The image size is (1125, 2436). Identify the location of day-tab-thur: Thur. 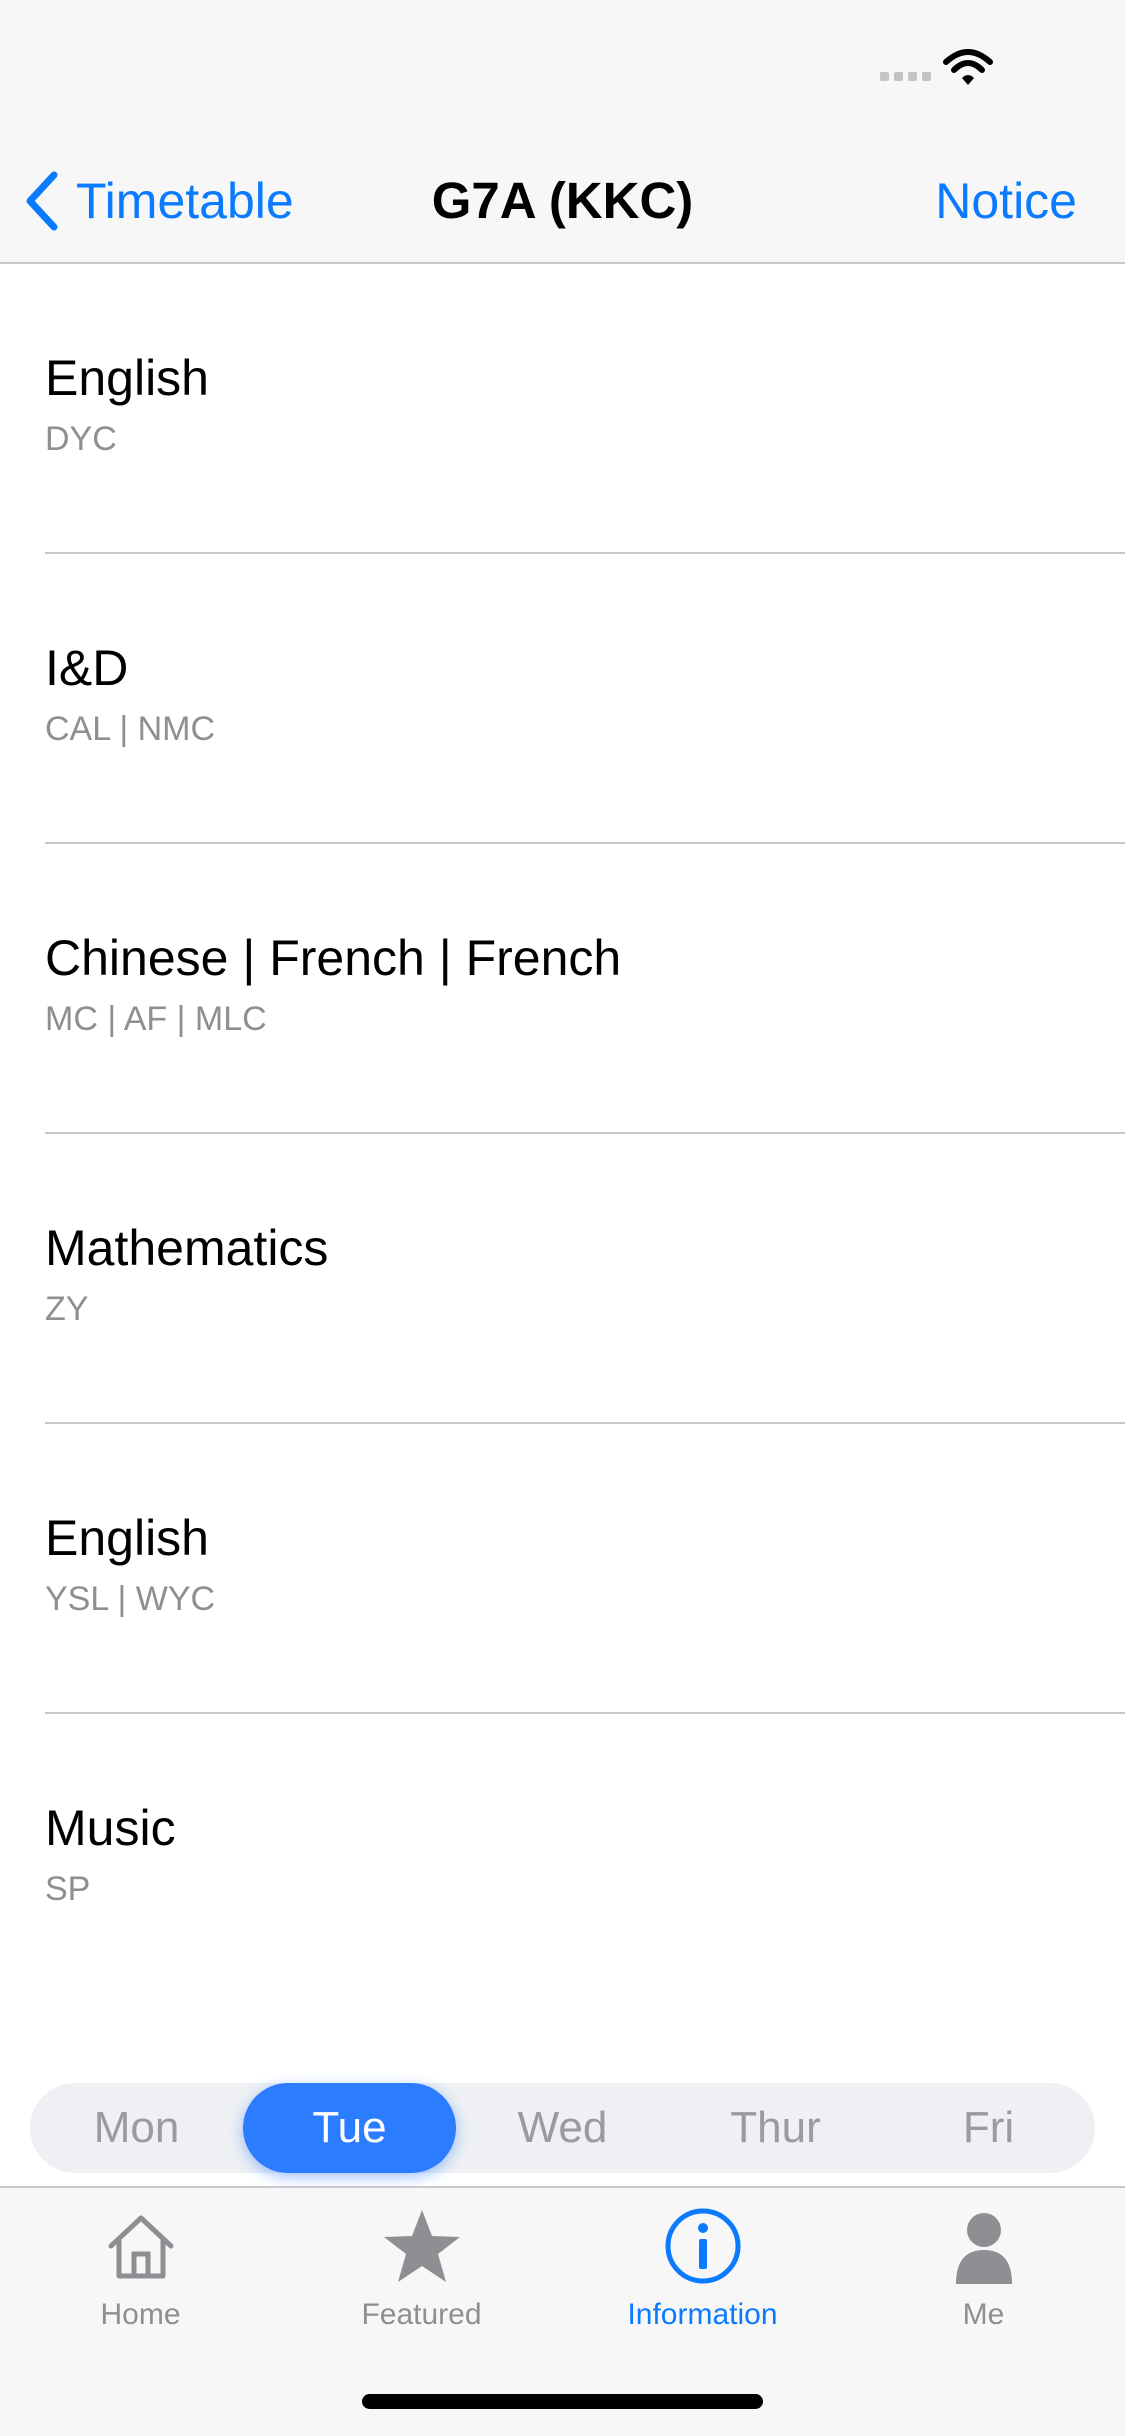
(775, 2128).